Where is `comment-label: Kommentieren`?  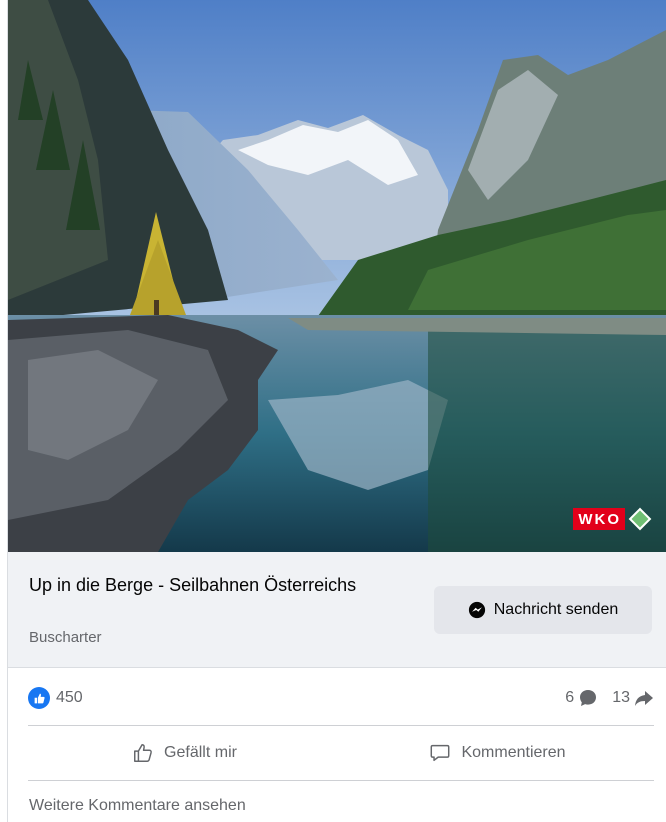
comment-label: Kommentieren is located at coordinates (513, 752).